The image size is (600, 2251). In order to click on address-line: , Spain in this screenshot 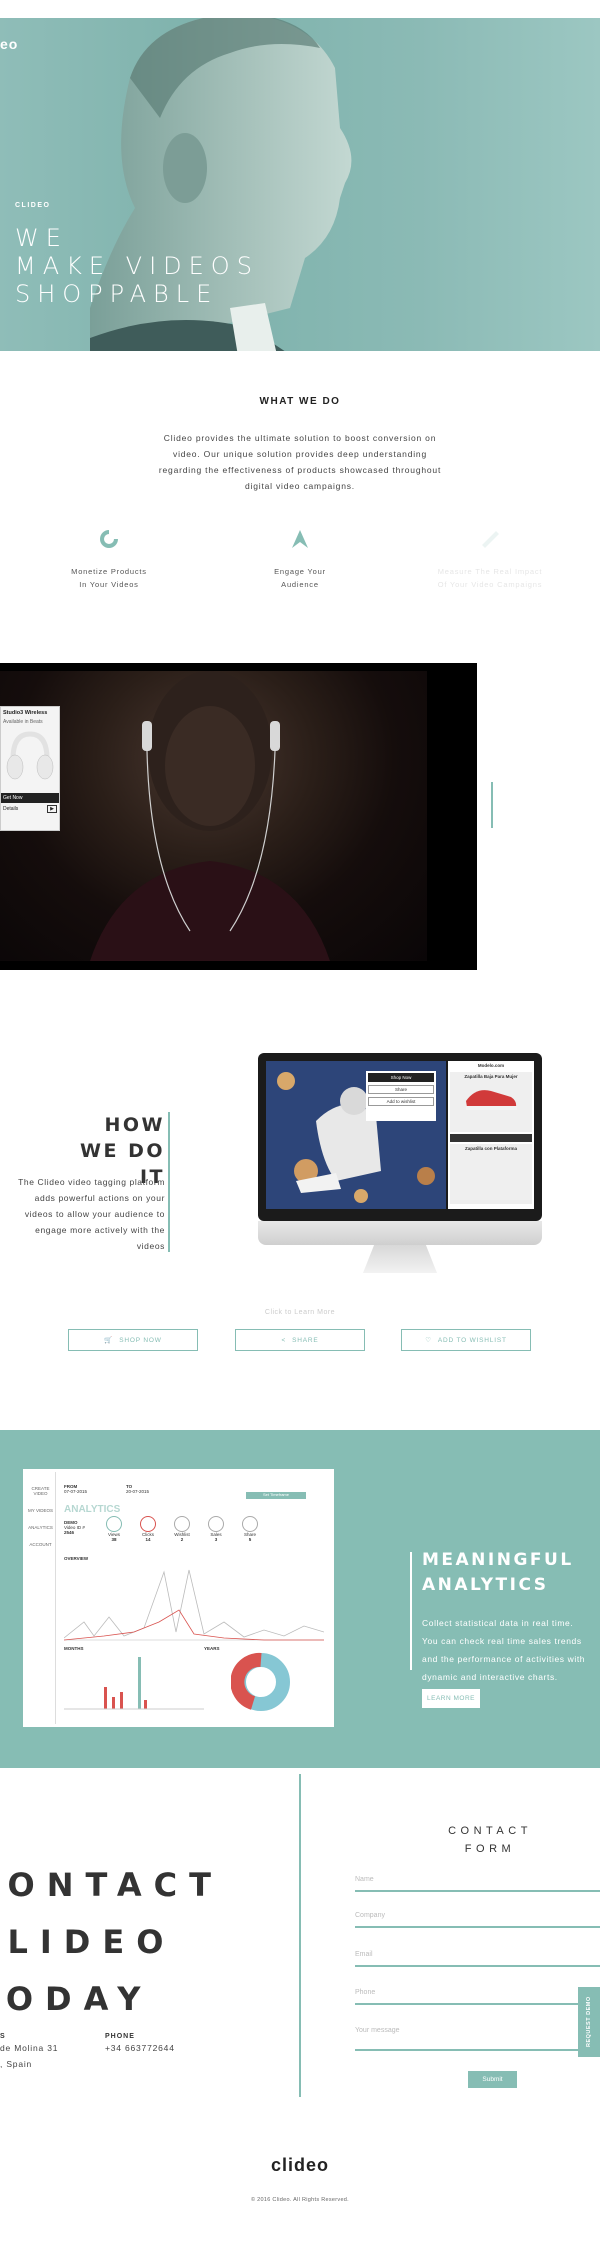, I will do `click(16, 2064)`.